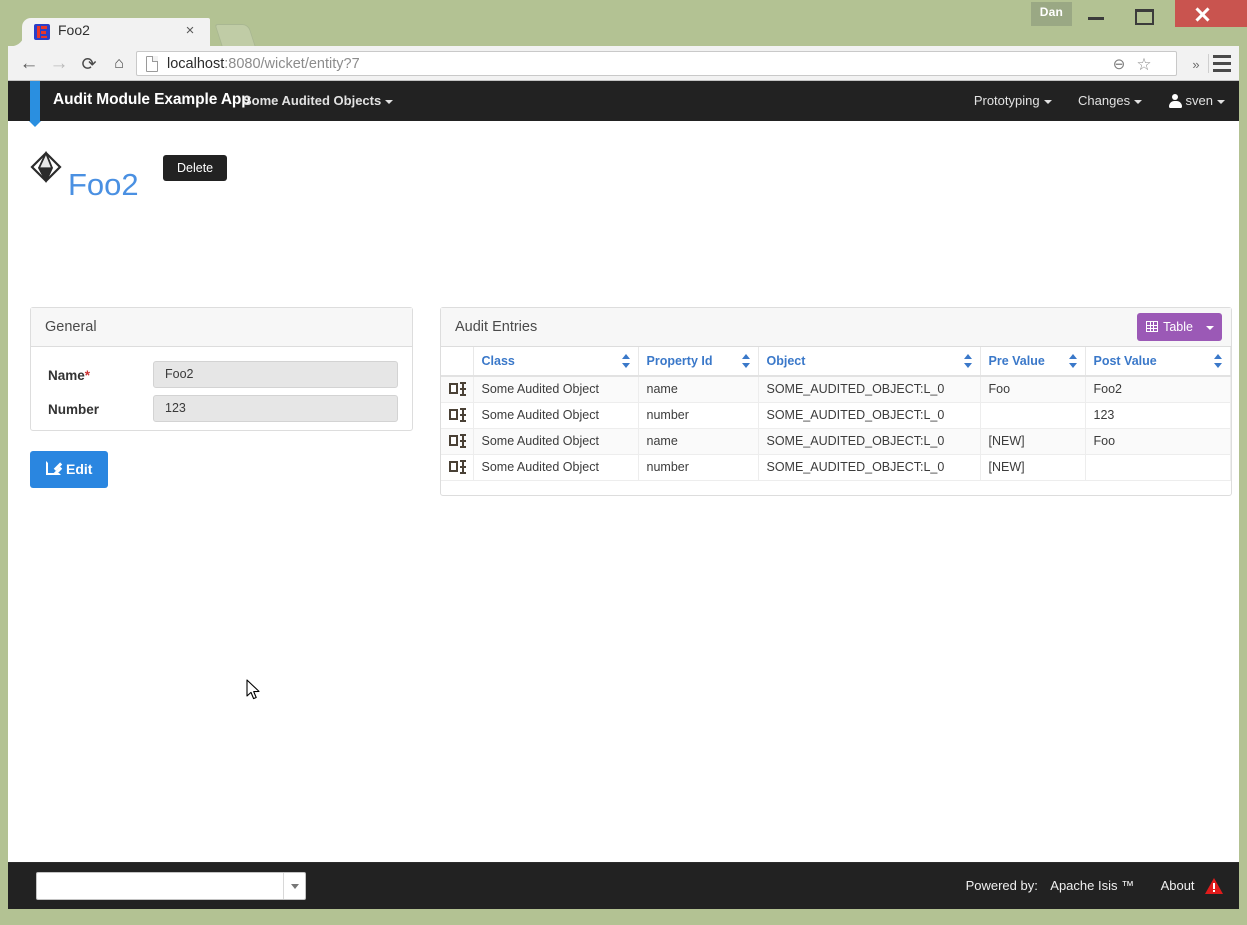 The width and height of the screenshot is (1247, 925). I want to click on general-panel-heading: General, so click(221, 327).